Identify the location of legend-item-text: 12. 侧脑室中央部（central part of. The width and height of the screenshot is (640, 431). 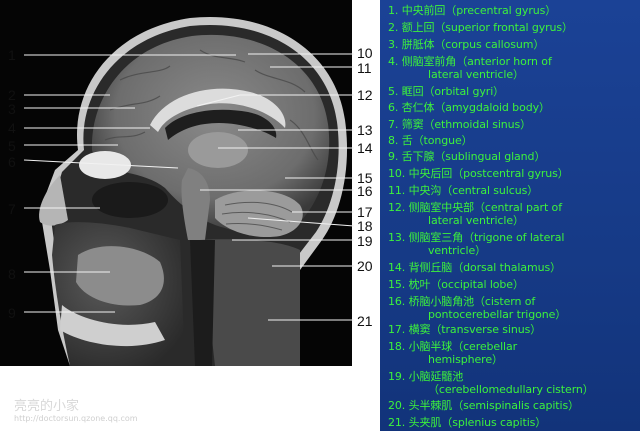
(475, 207).